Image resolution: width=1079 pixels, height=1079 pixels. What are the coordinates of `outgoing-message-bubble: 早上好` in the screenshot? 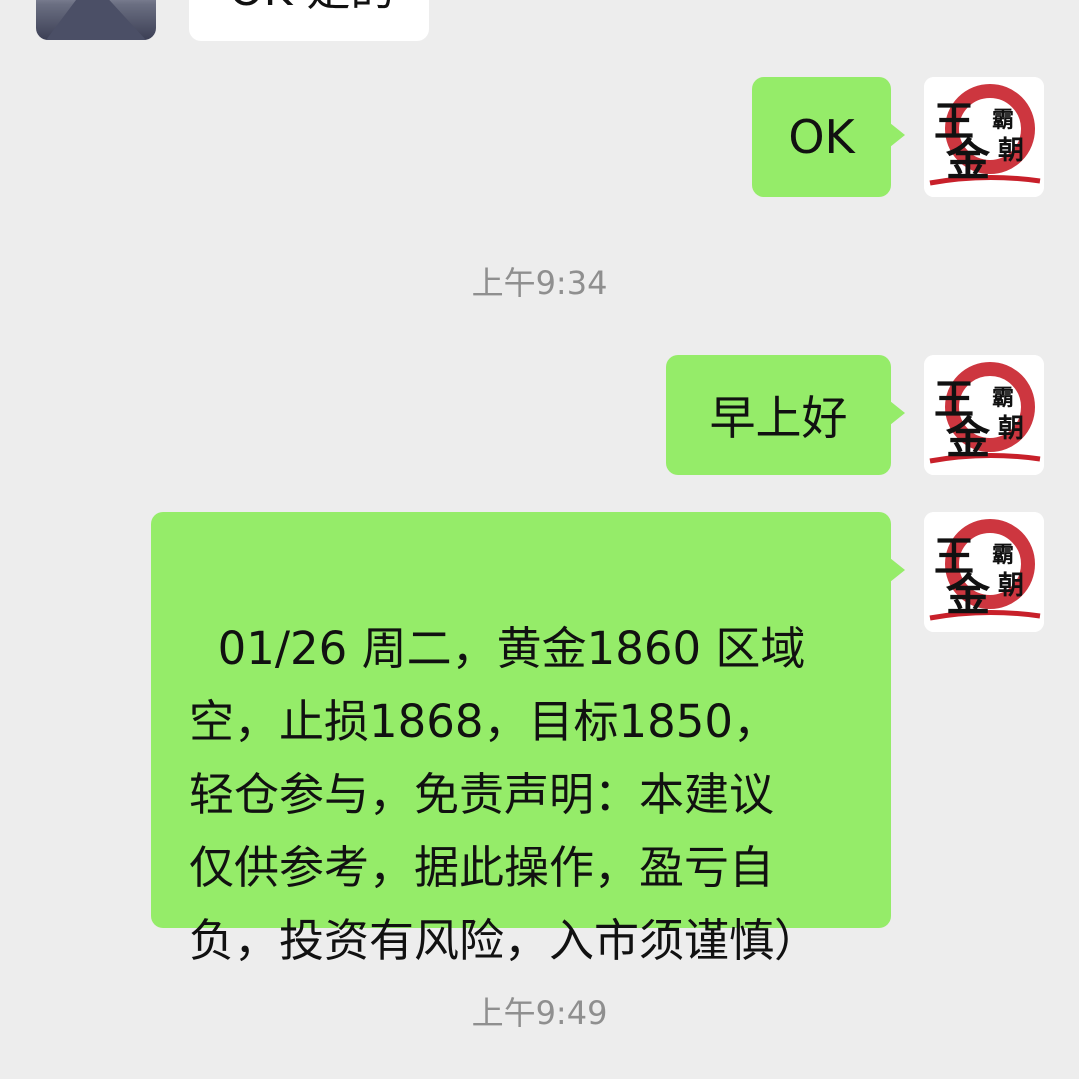 It's located at (785, 415).